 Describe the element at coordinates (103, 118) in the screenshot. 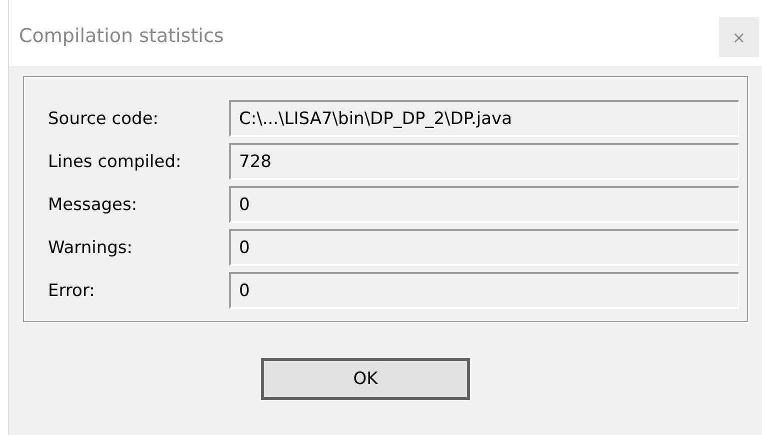

I see `field-label: Source code:` at that location.